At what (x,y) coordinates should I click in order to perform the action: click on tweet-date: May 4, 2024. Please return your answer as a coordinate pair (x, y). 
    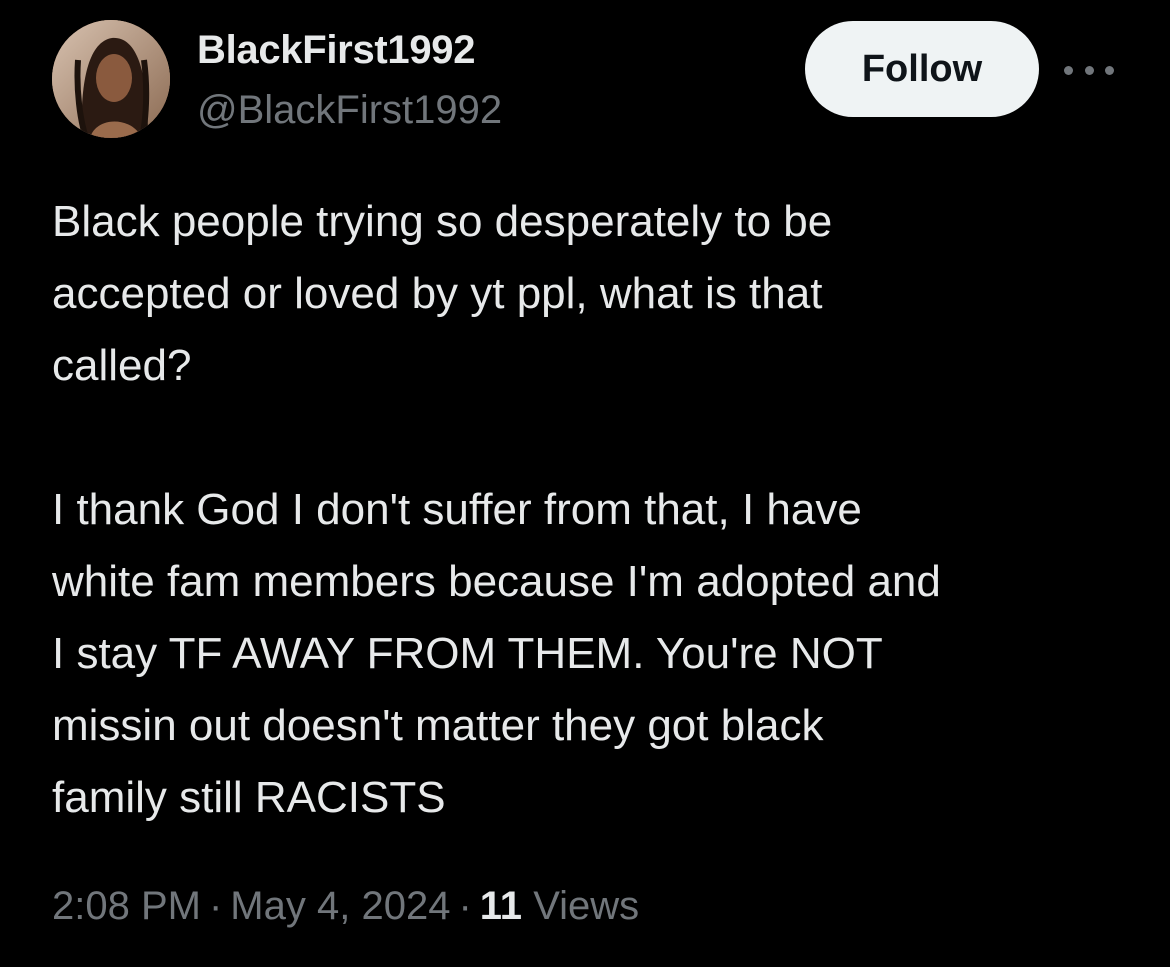
    Looking at the image, I should click on (340, 906).